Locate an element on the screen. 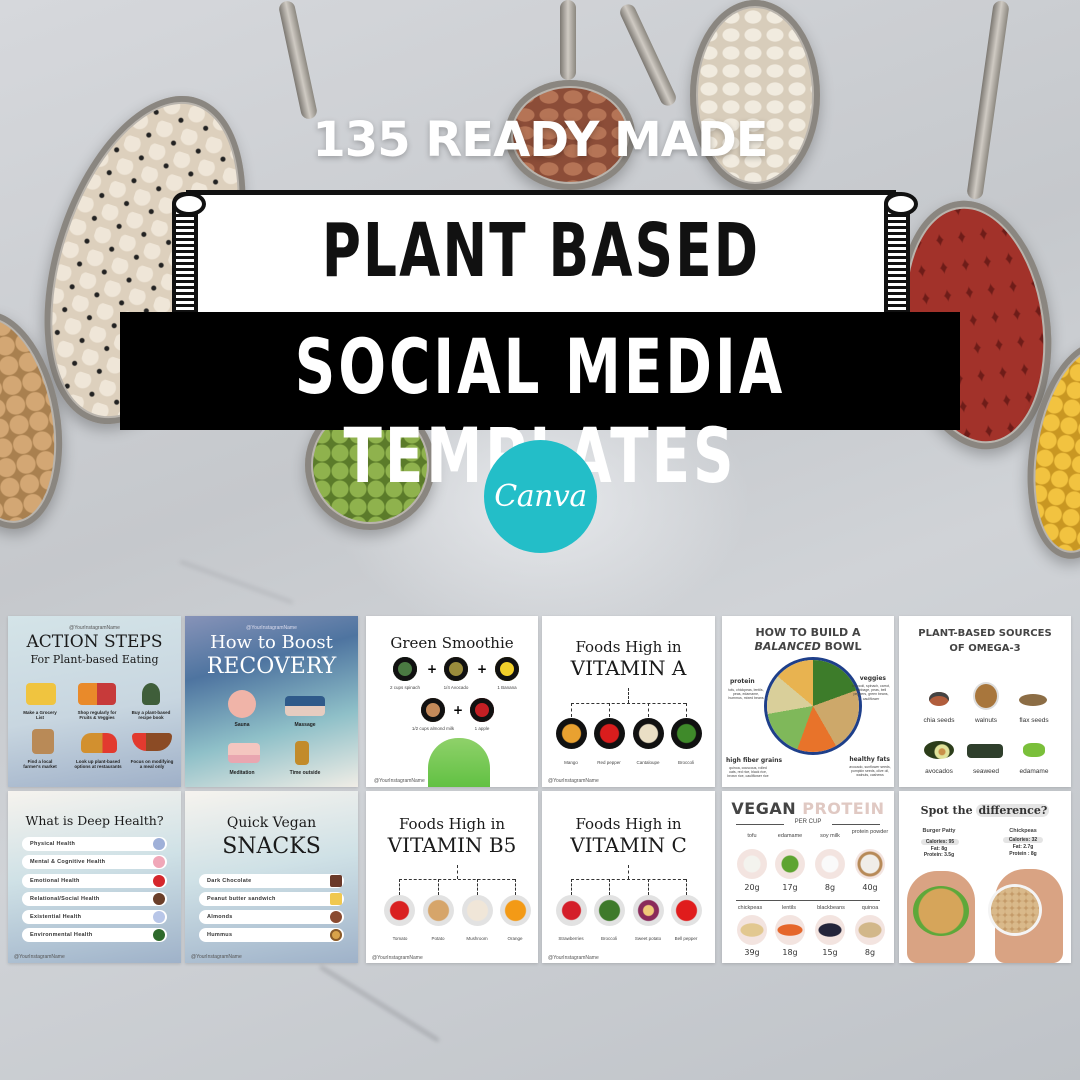  hiking-icon is located at coordinates (302, 753).